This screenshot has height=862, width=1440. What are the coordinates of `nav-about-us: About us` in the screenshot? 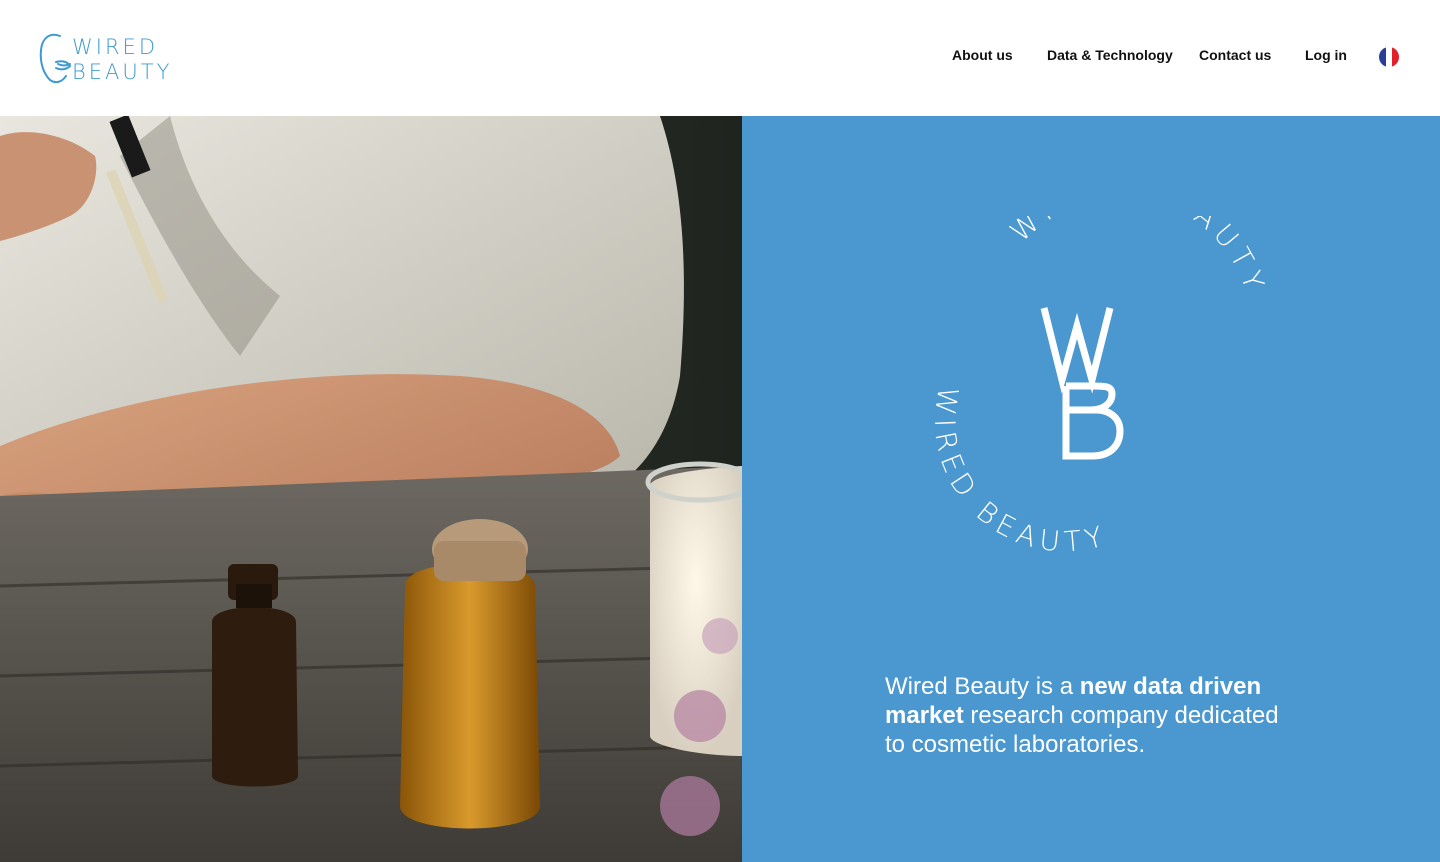 It's located at (982, 55).